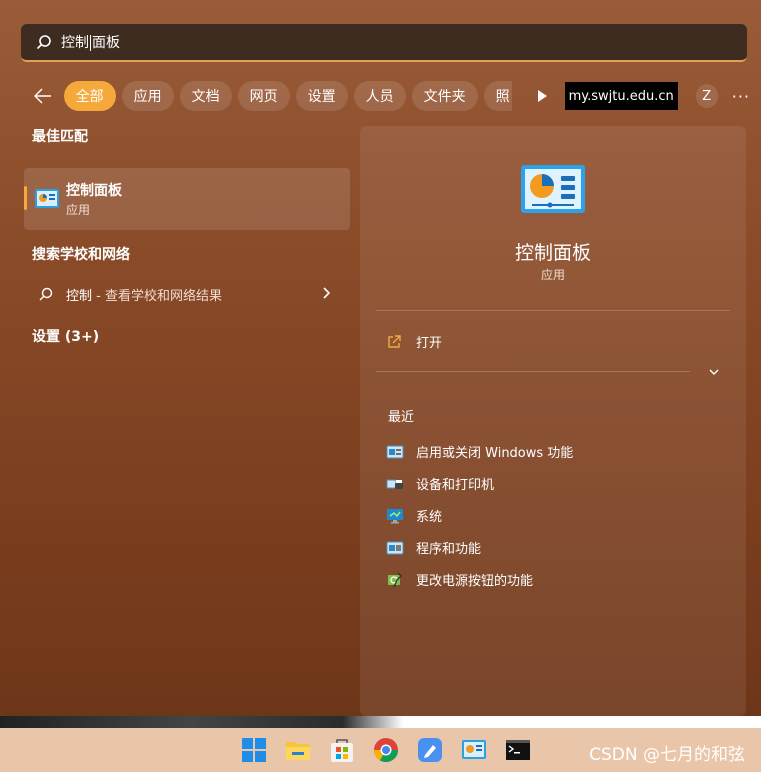 The width and height of the screenshot is (761, 772). I want to click on scroll-right-icon, so click(542, 96).